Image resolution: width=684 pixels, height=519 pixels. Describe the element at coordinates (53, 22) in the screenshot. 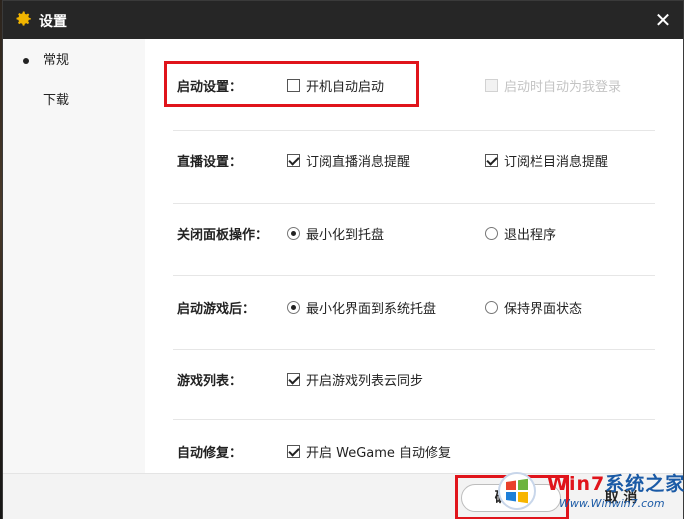

I see `window-title: 设置` at that location.